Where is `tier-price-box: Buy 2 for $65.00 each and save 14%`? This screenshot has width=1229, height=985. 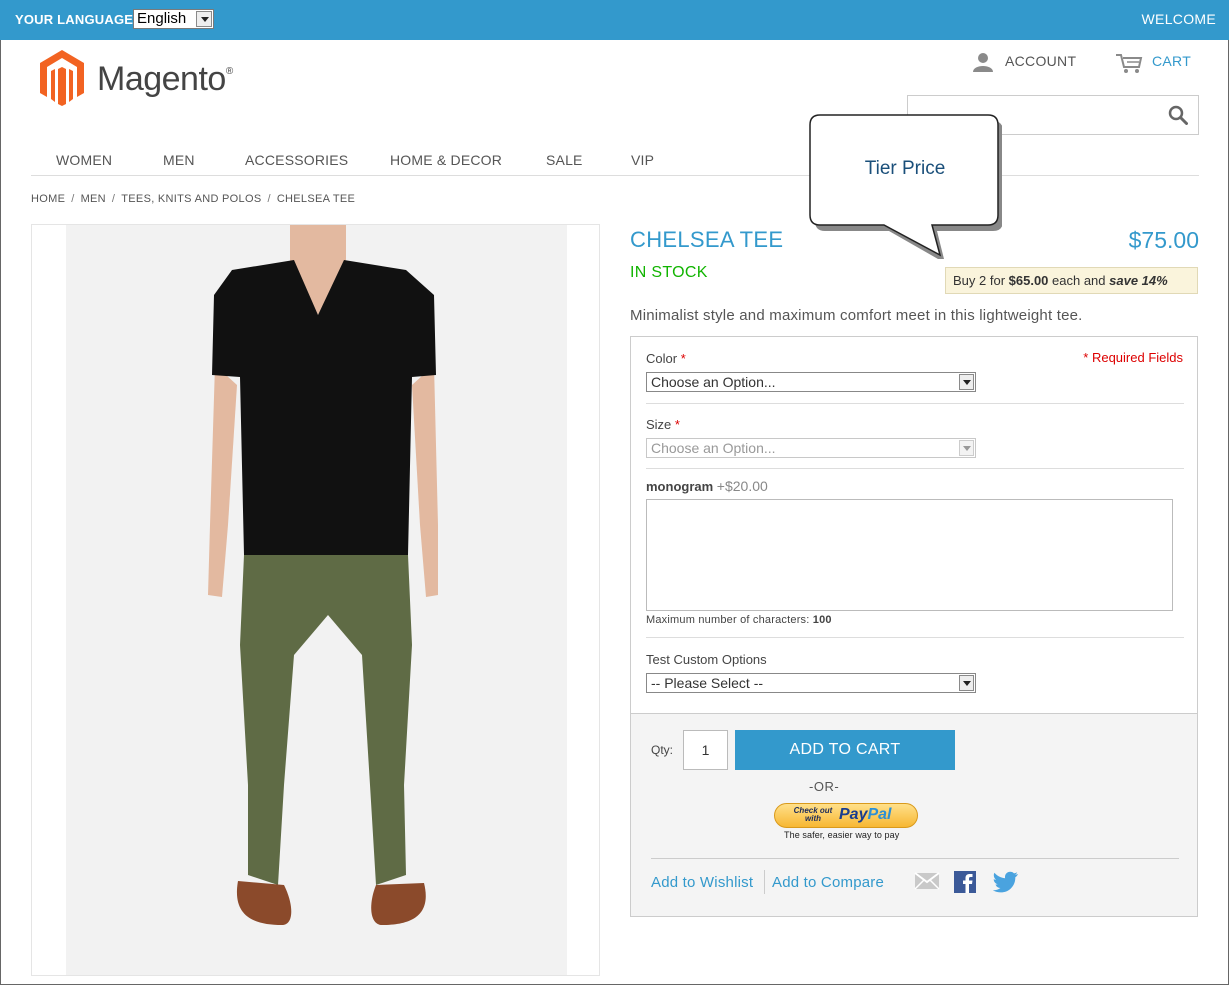
tier-price-box: Buy 2 for $65.00 each and save 14% is located at coordinates (1071, 280).